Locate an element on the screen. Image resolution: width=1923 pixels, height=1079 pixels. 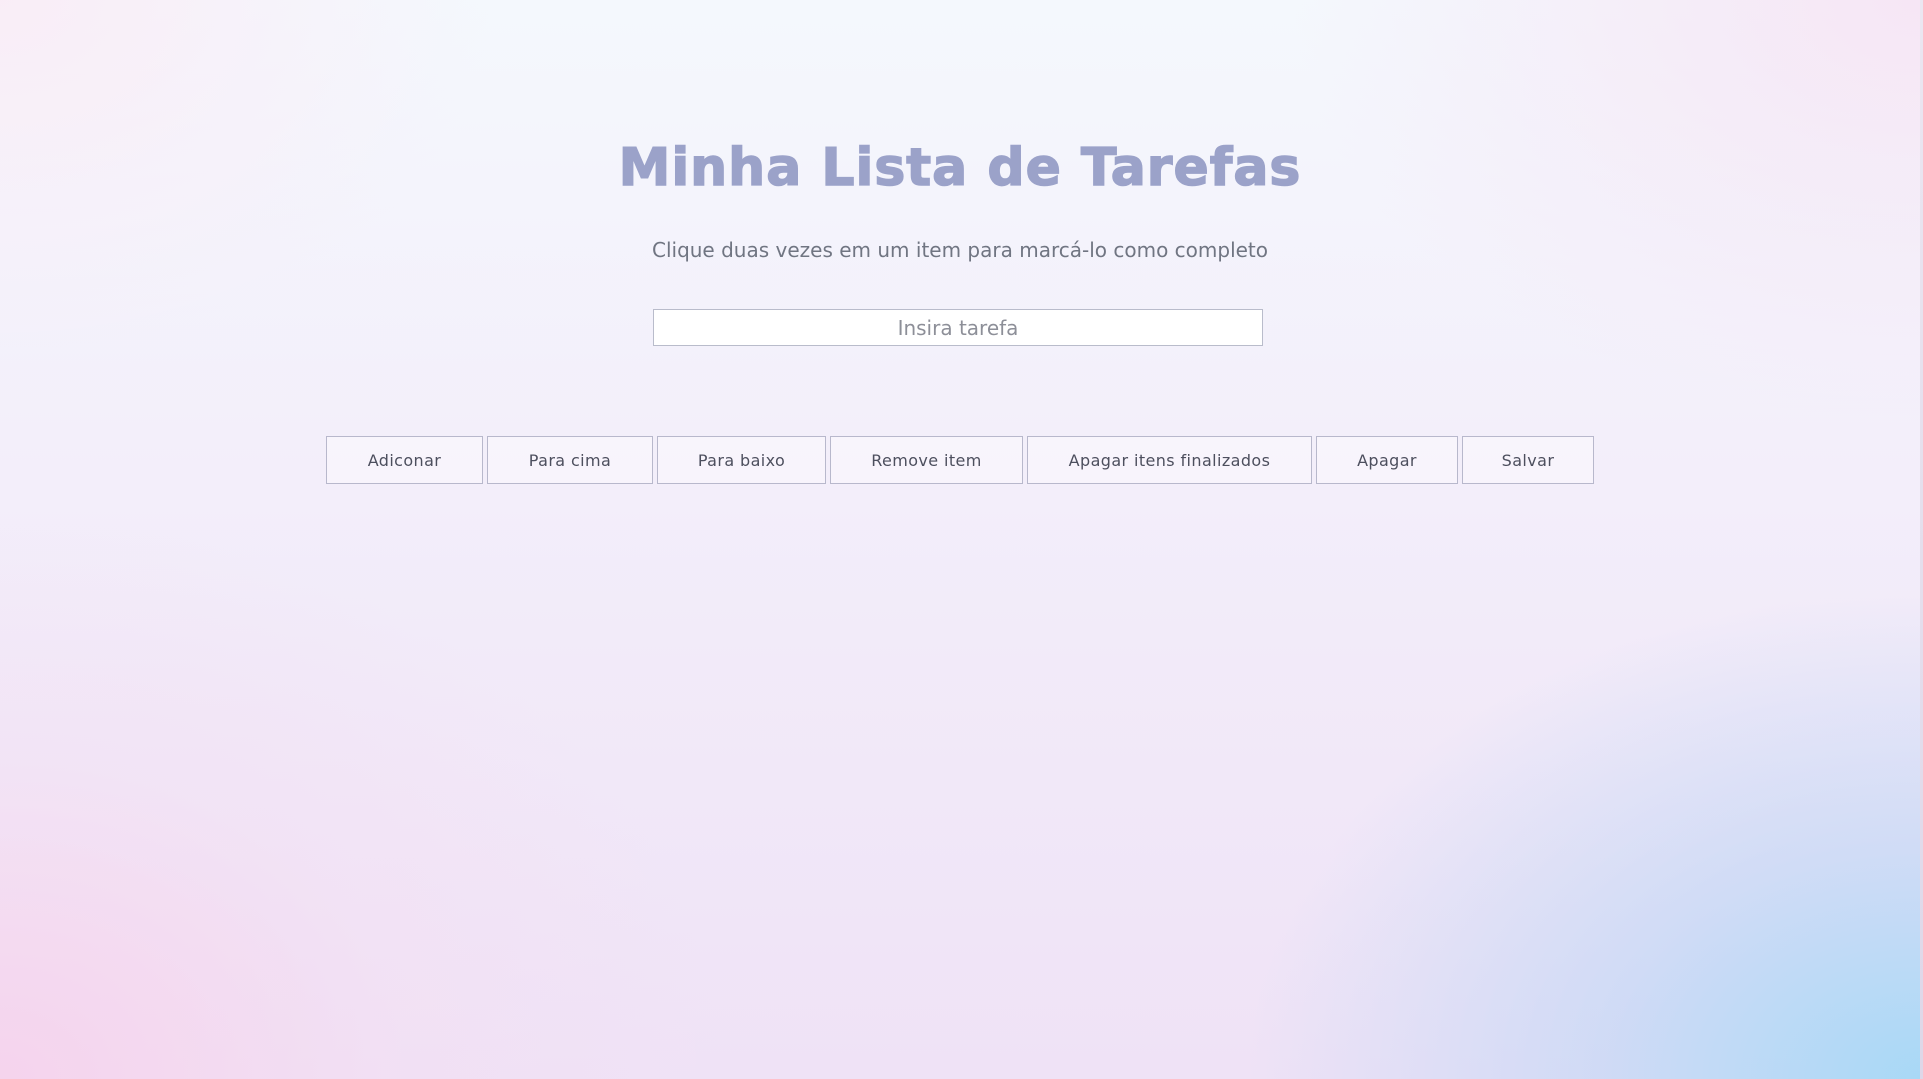
page-title: Minha Lista de Tarefas is located at coordinates (960, 168).